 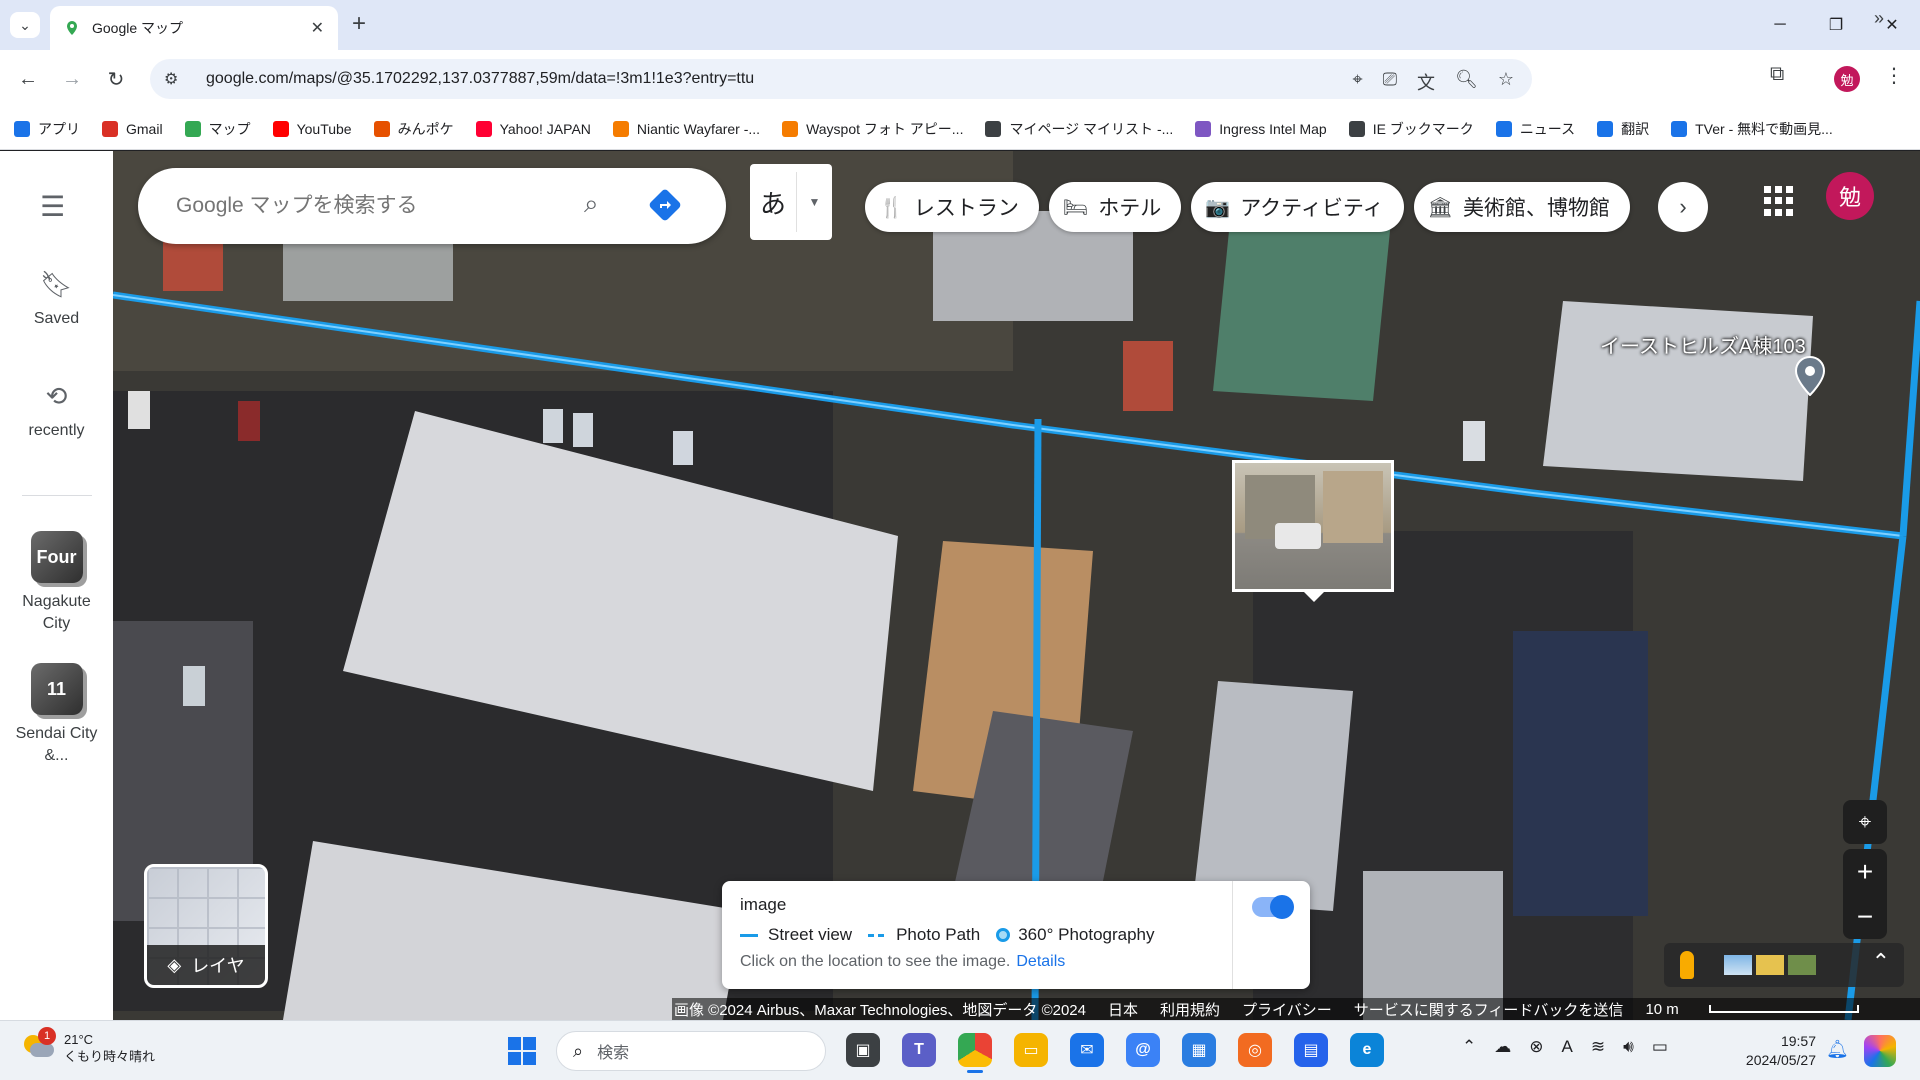 What do you see at coordinates (1367, 1050) in the screenshot?
I see `edge-icon: e` at bounding box center [1367, 1050].